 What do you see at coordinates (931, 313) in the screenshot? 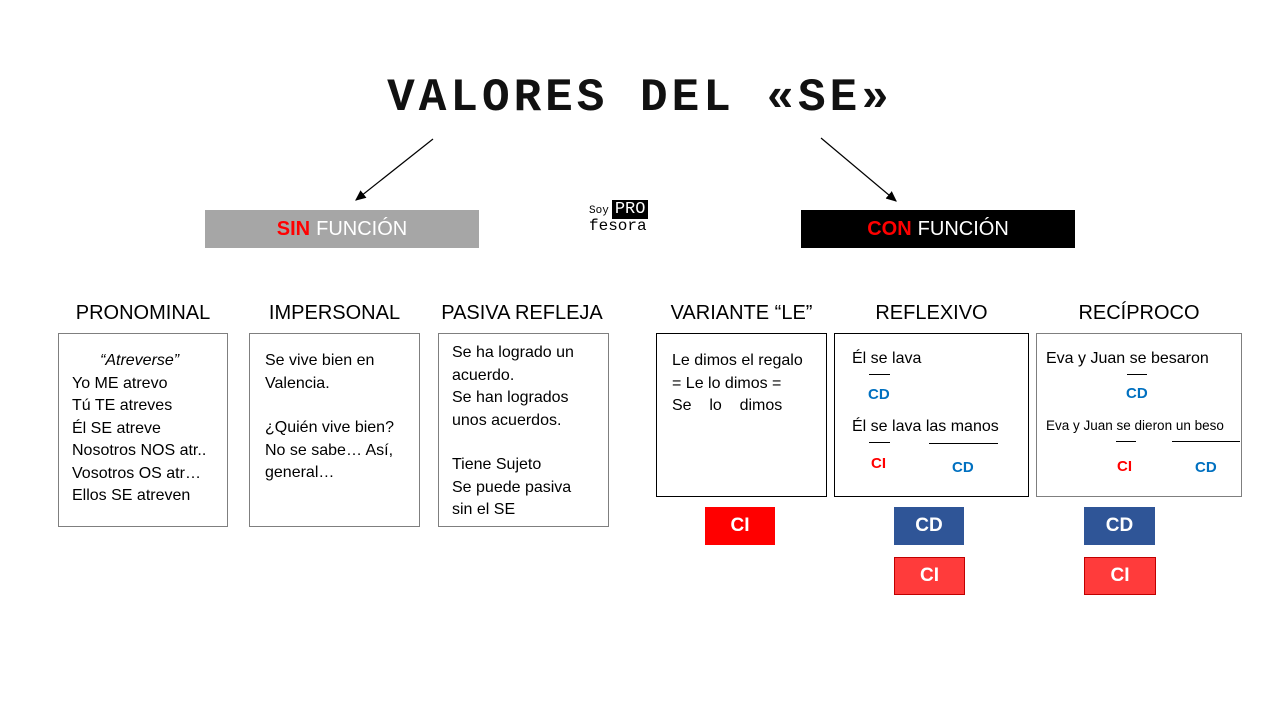
I see `heading-reflexivo: REFLEXIVO` at bounding box center [931, 313].